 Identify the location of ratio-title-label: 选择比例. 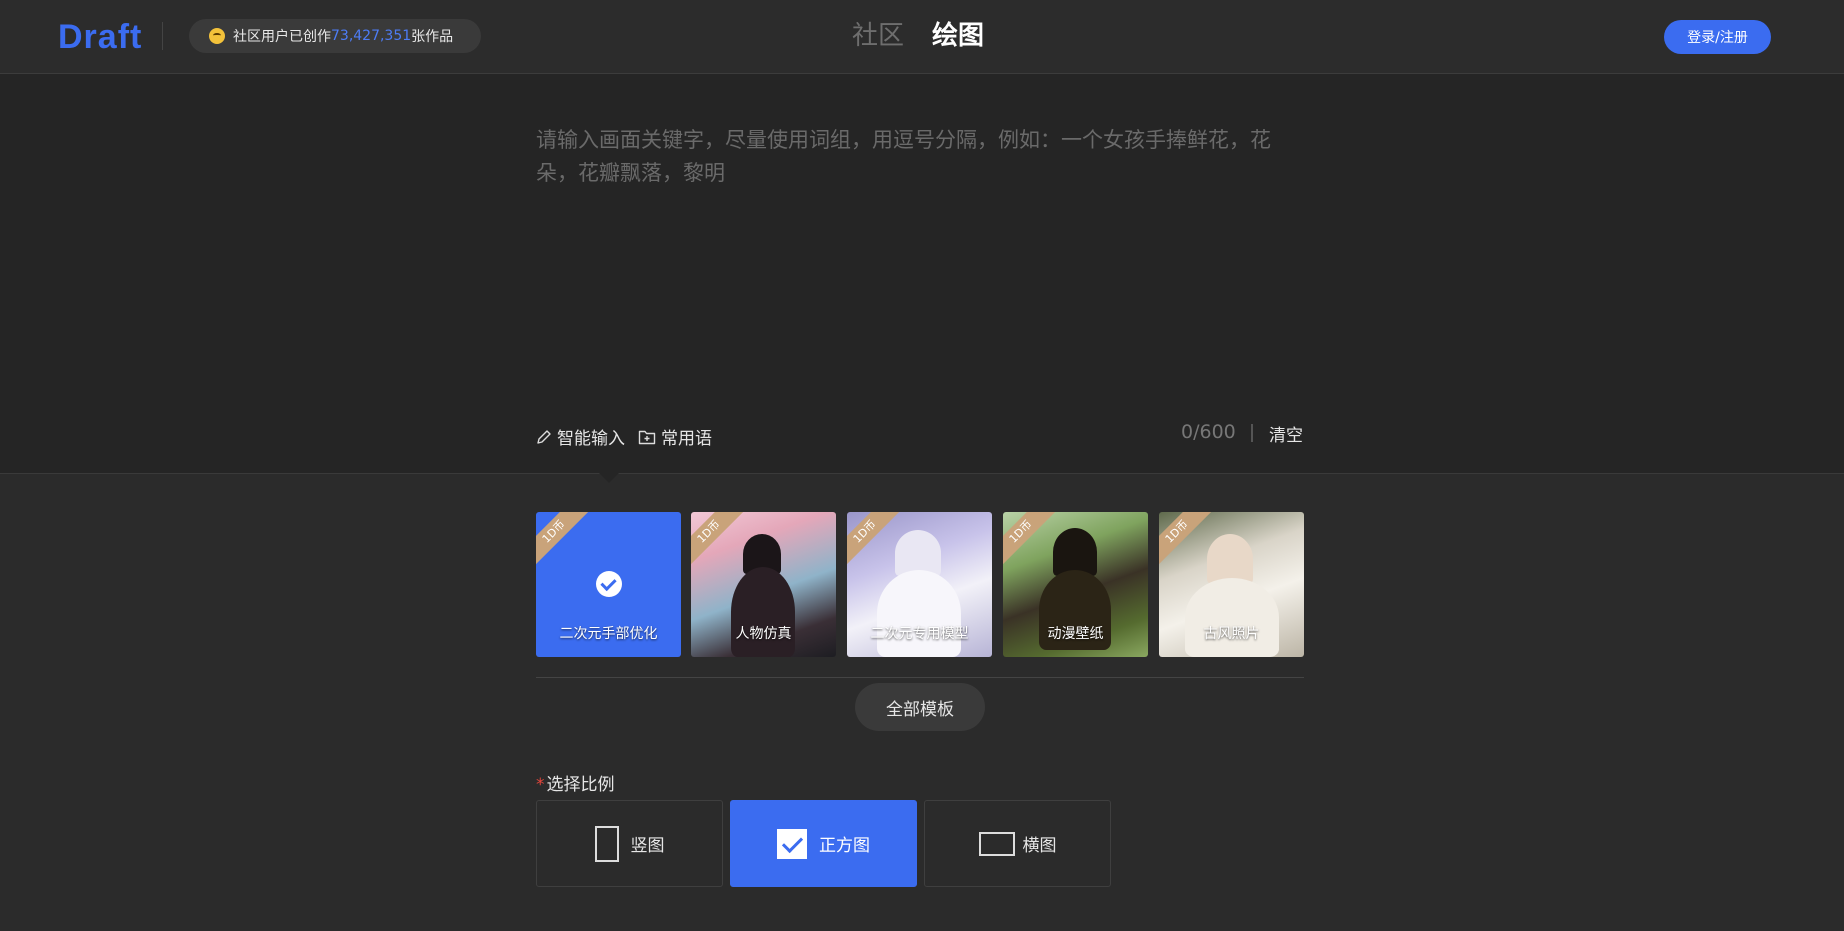
(580, 785).